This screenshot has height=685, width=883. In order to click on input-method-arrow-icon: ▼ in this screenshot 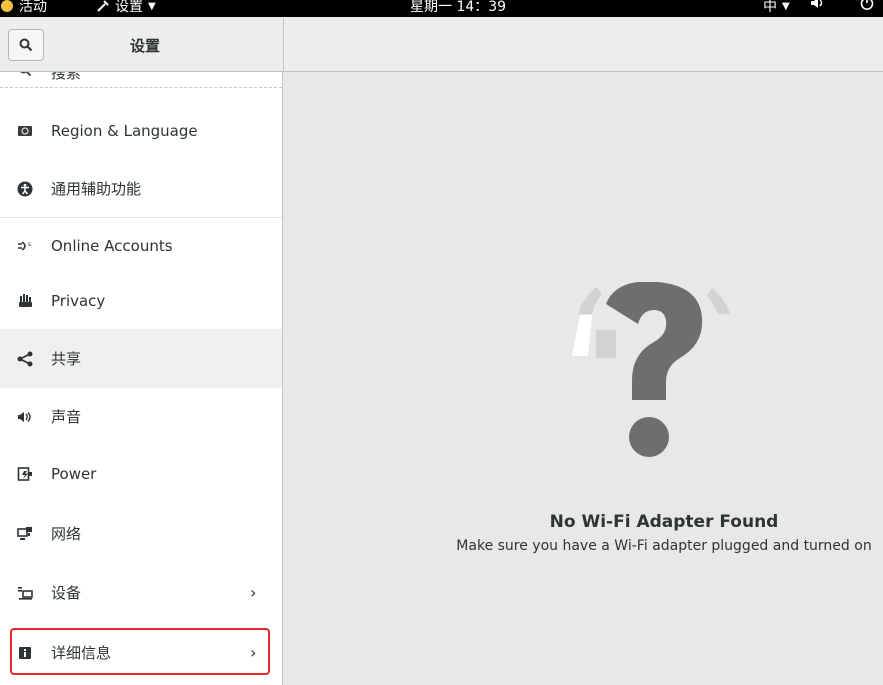, I will do `click(786, 6)`.